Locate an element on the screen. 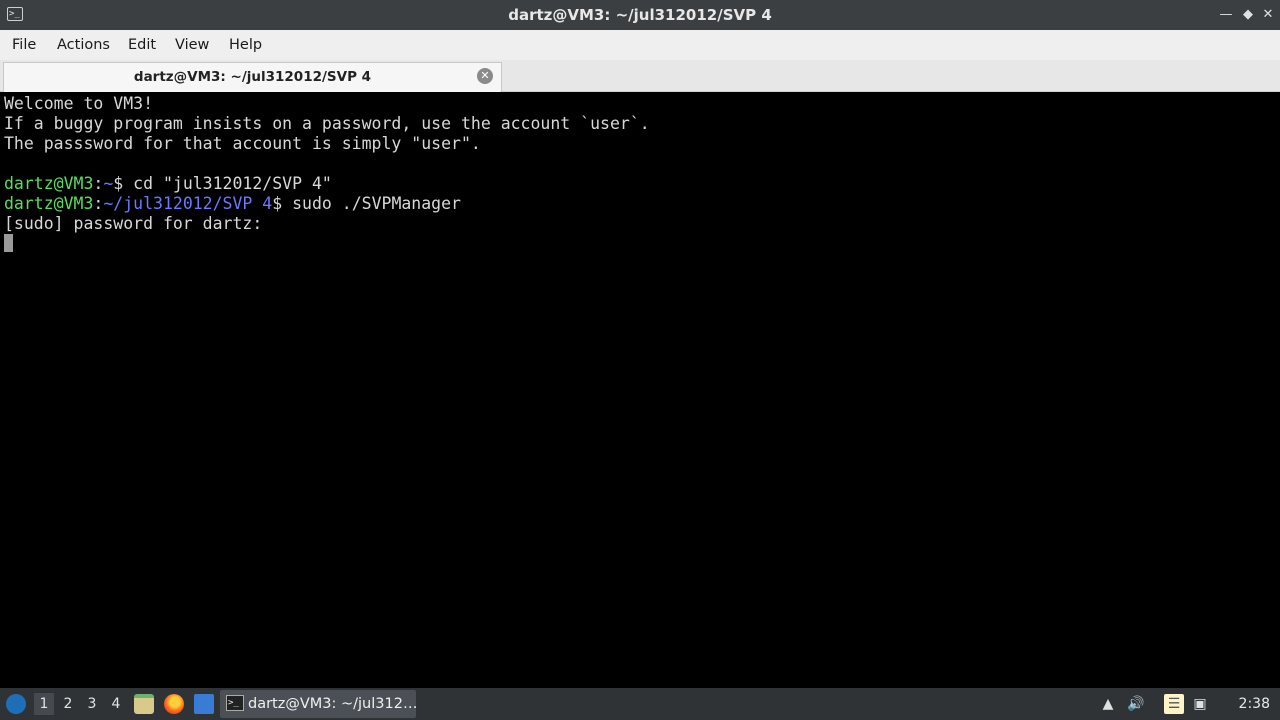 This screenshot has height=720, width=1280. desktop-2: 2 is located at coordinates (68, 704).